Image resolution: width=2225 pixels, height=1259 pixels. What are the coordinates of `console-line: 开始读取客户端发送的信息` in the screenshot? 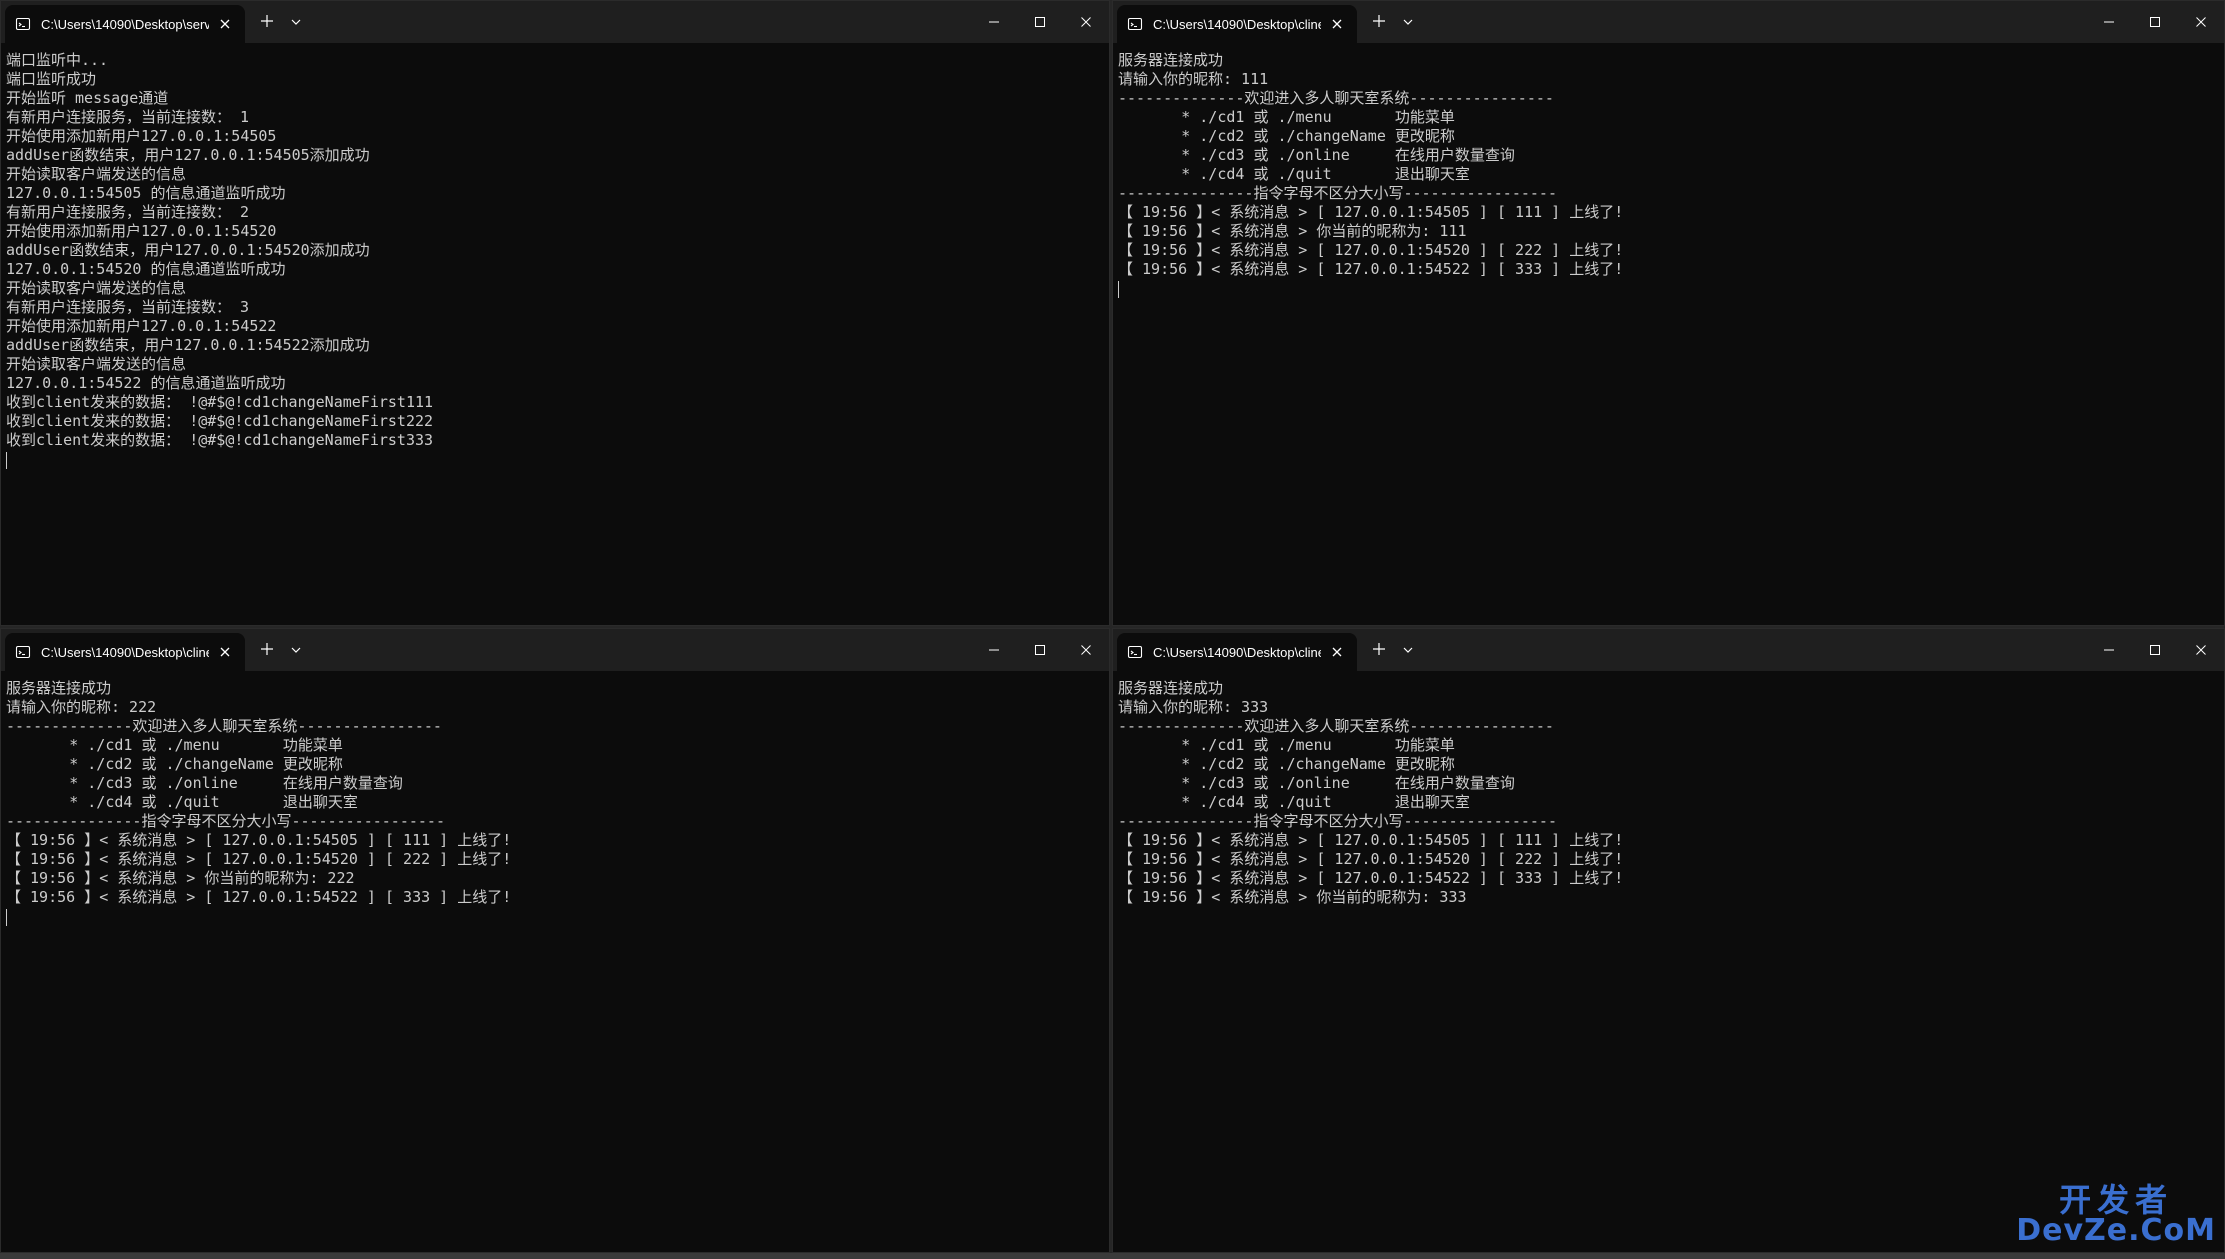 It's located at (96, 364).